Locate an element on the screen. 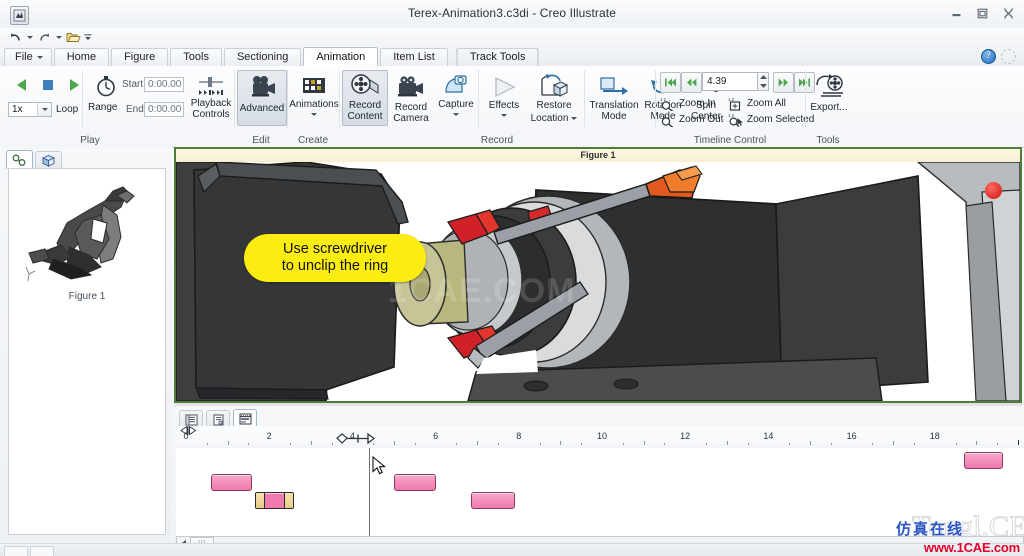  effects-button: Effects is located at coordinates (504, 100).